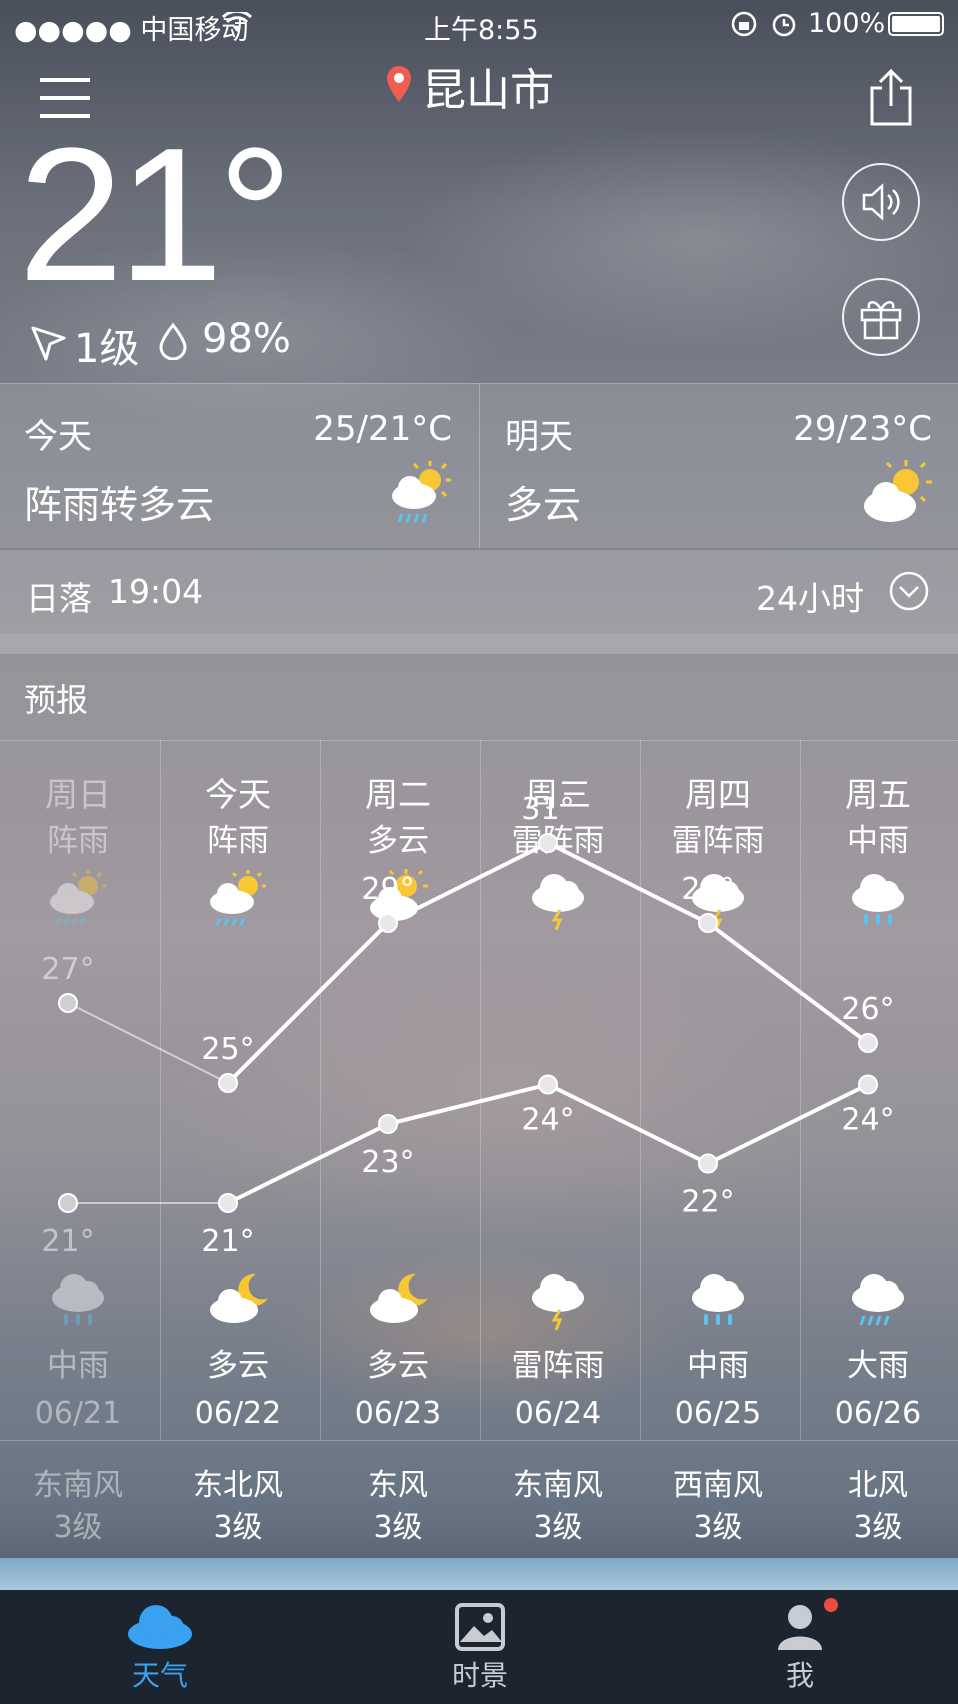 This screenshot has height=1704, width=958. I want to click on forecast-wind-direction: 北风, so click(878, 1485).